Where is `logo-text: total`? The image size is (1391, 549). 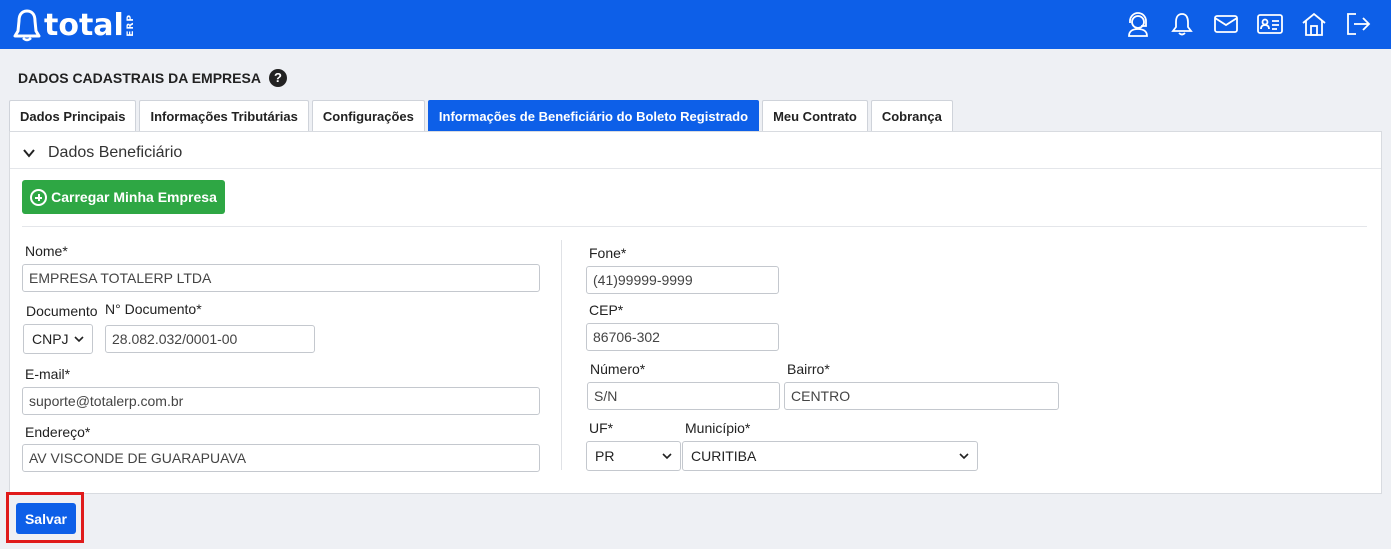 logo-text: total is located at coordinates (84, 25).